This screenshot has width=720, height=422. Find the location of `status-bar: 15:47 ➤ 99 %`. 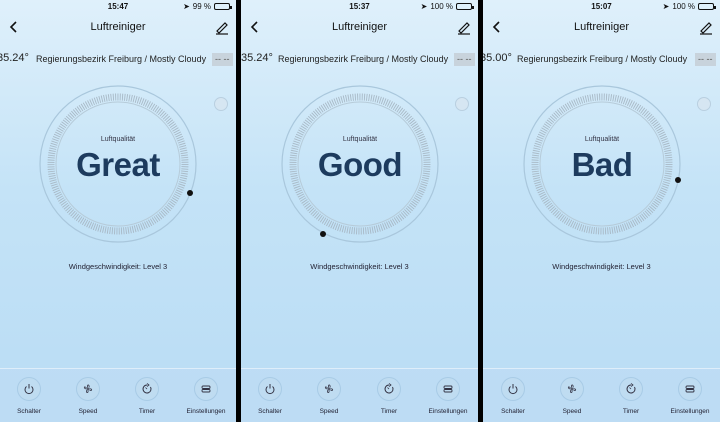

status-bar: 15:47 ➤ 99 % is located at coordinates (118, 7).